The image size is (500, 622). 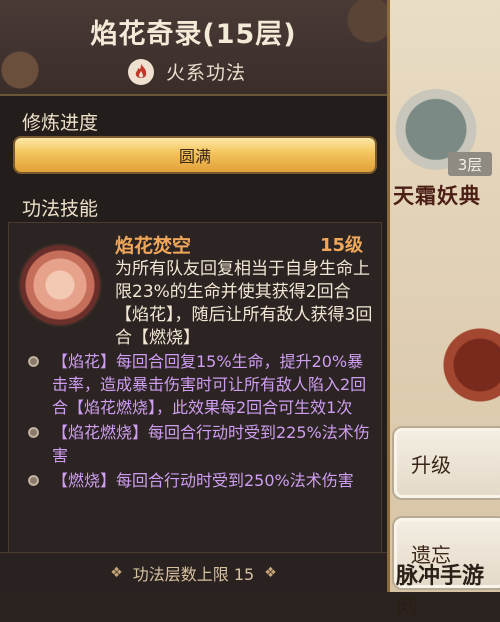 I want to click on effect-text: 【燃烧】每回合行动时受到250%法术伤害, so click(x=203, y=480).